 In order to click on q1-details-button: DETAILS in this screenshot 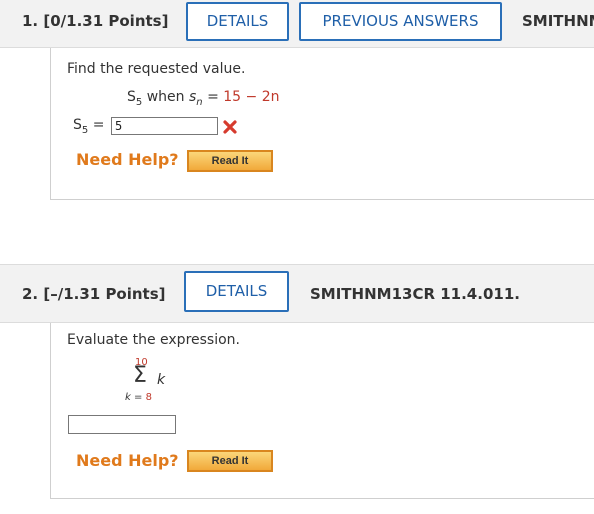, I will do `click(237, 21)`.